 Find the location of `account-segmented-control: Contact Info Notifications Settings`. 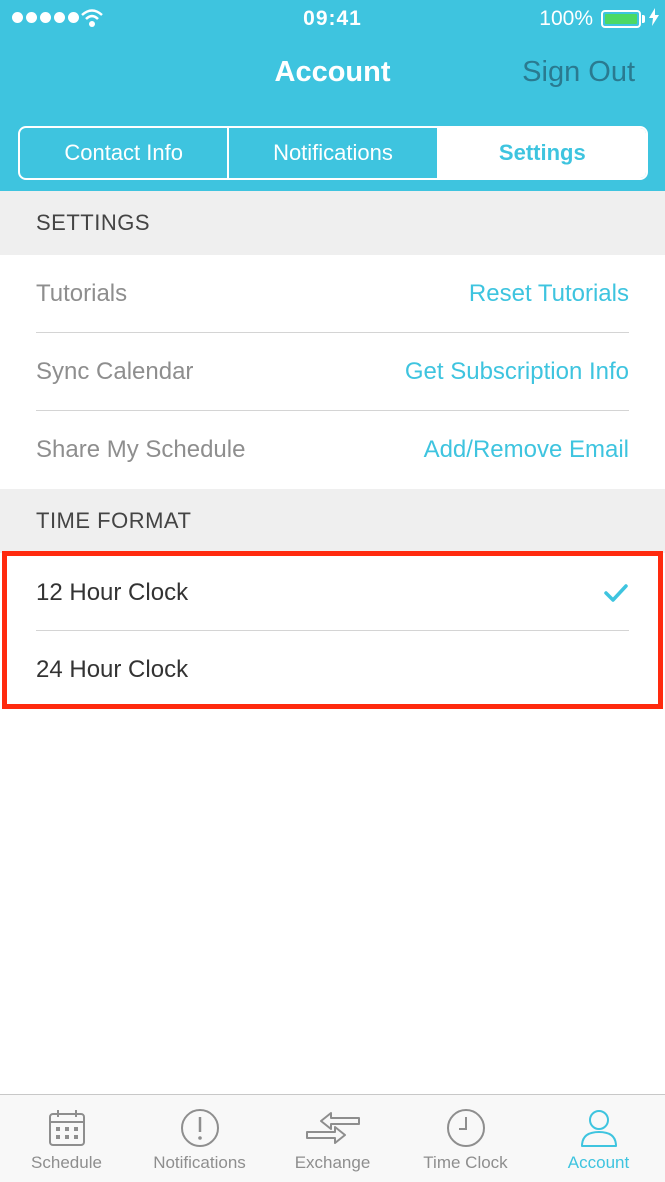

account-segmented-control: Contact Info Notifications Settings is located at coordinates (333, 153).